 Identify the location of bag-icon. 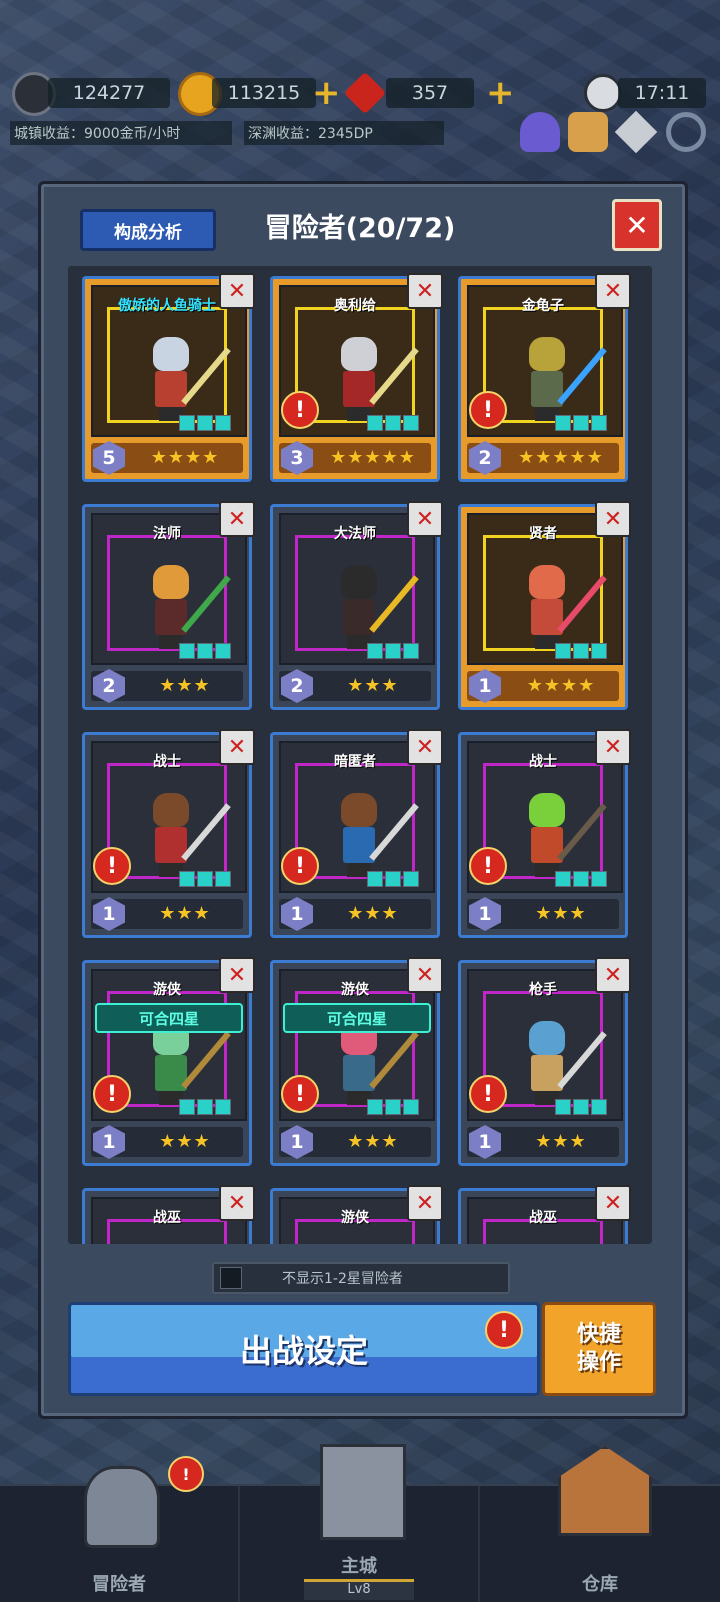
(588, 132).